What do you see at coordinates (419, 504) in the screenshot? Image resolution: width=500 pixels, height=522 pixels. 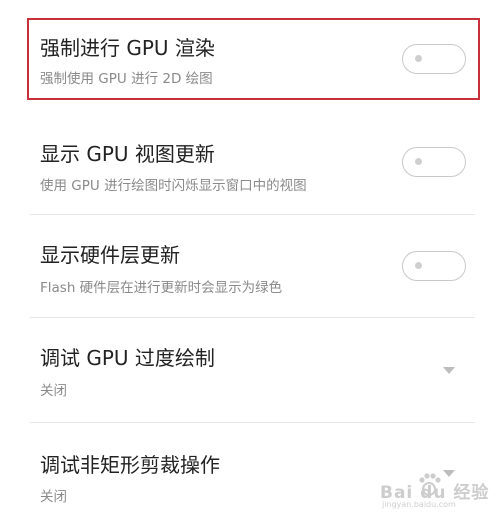 I see `watermark-url: jingyan.baidu.com` at bounding box center [419, 504].